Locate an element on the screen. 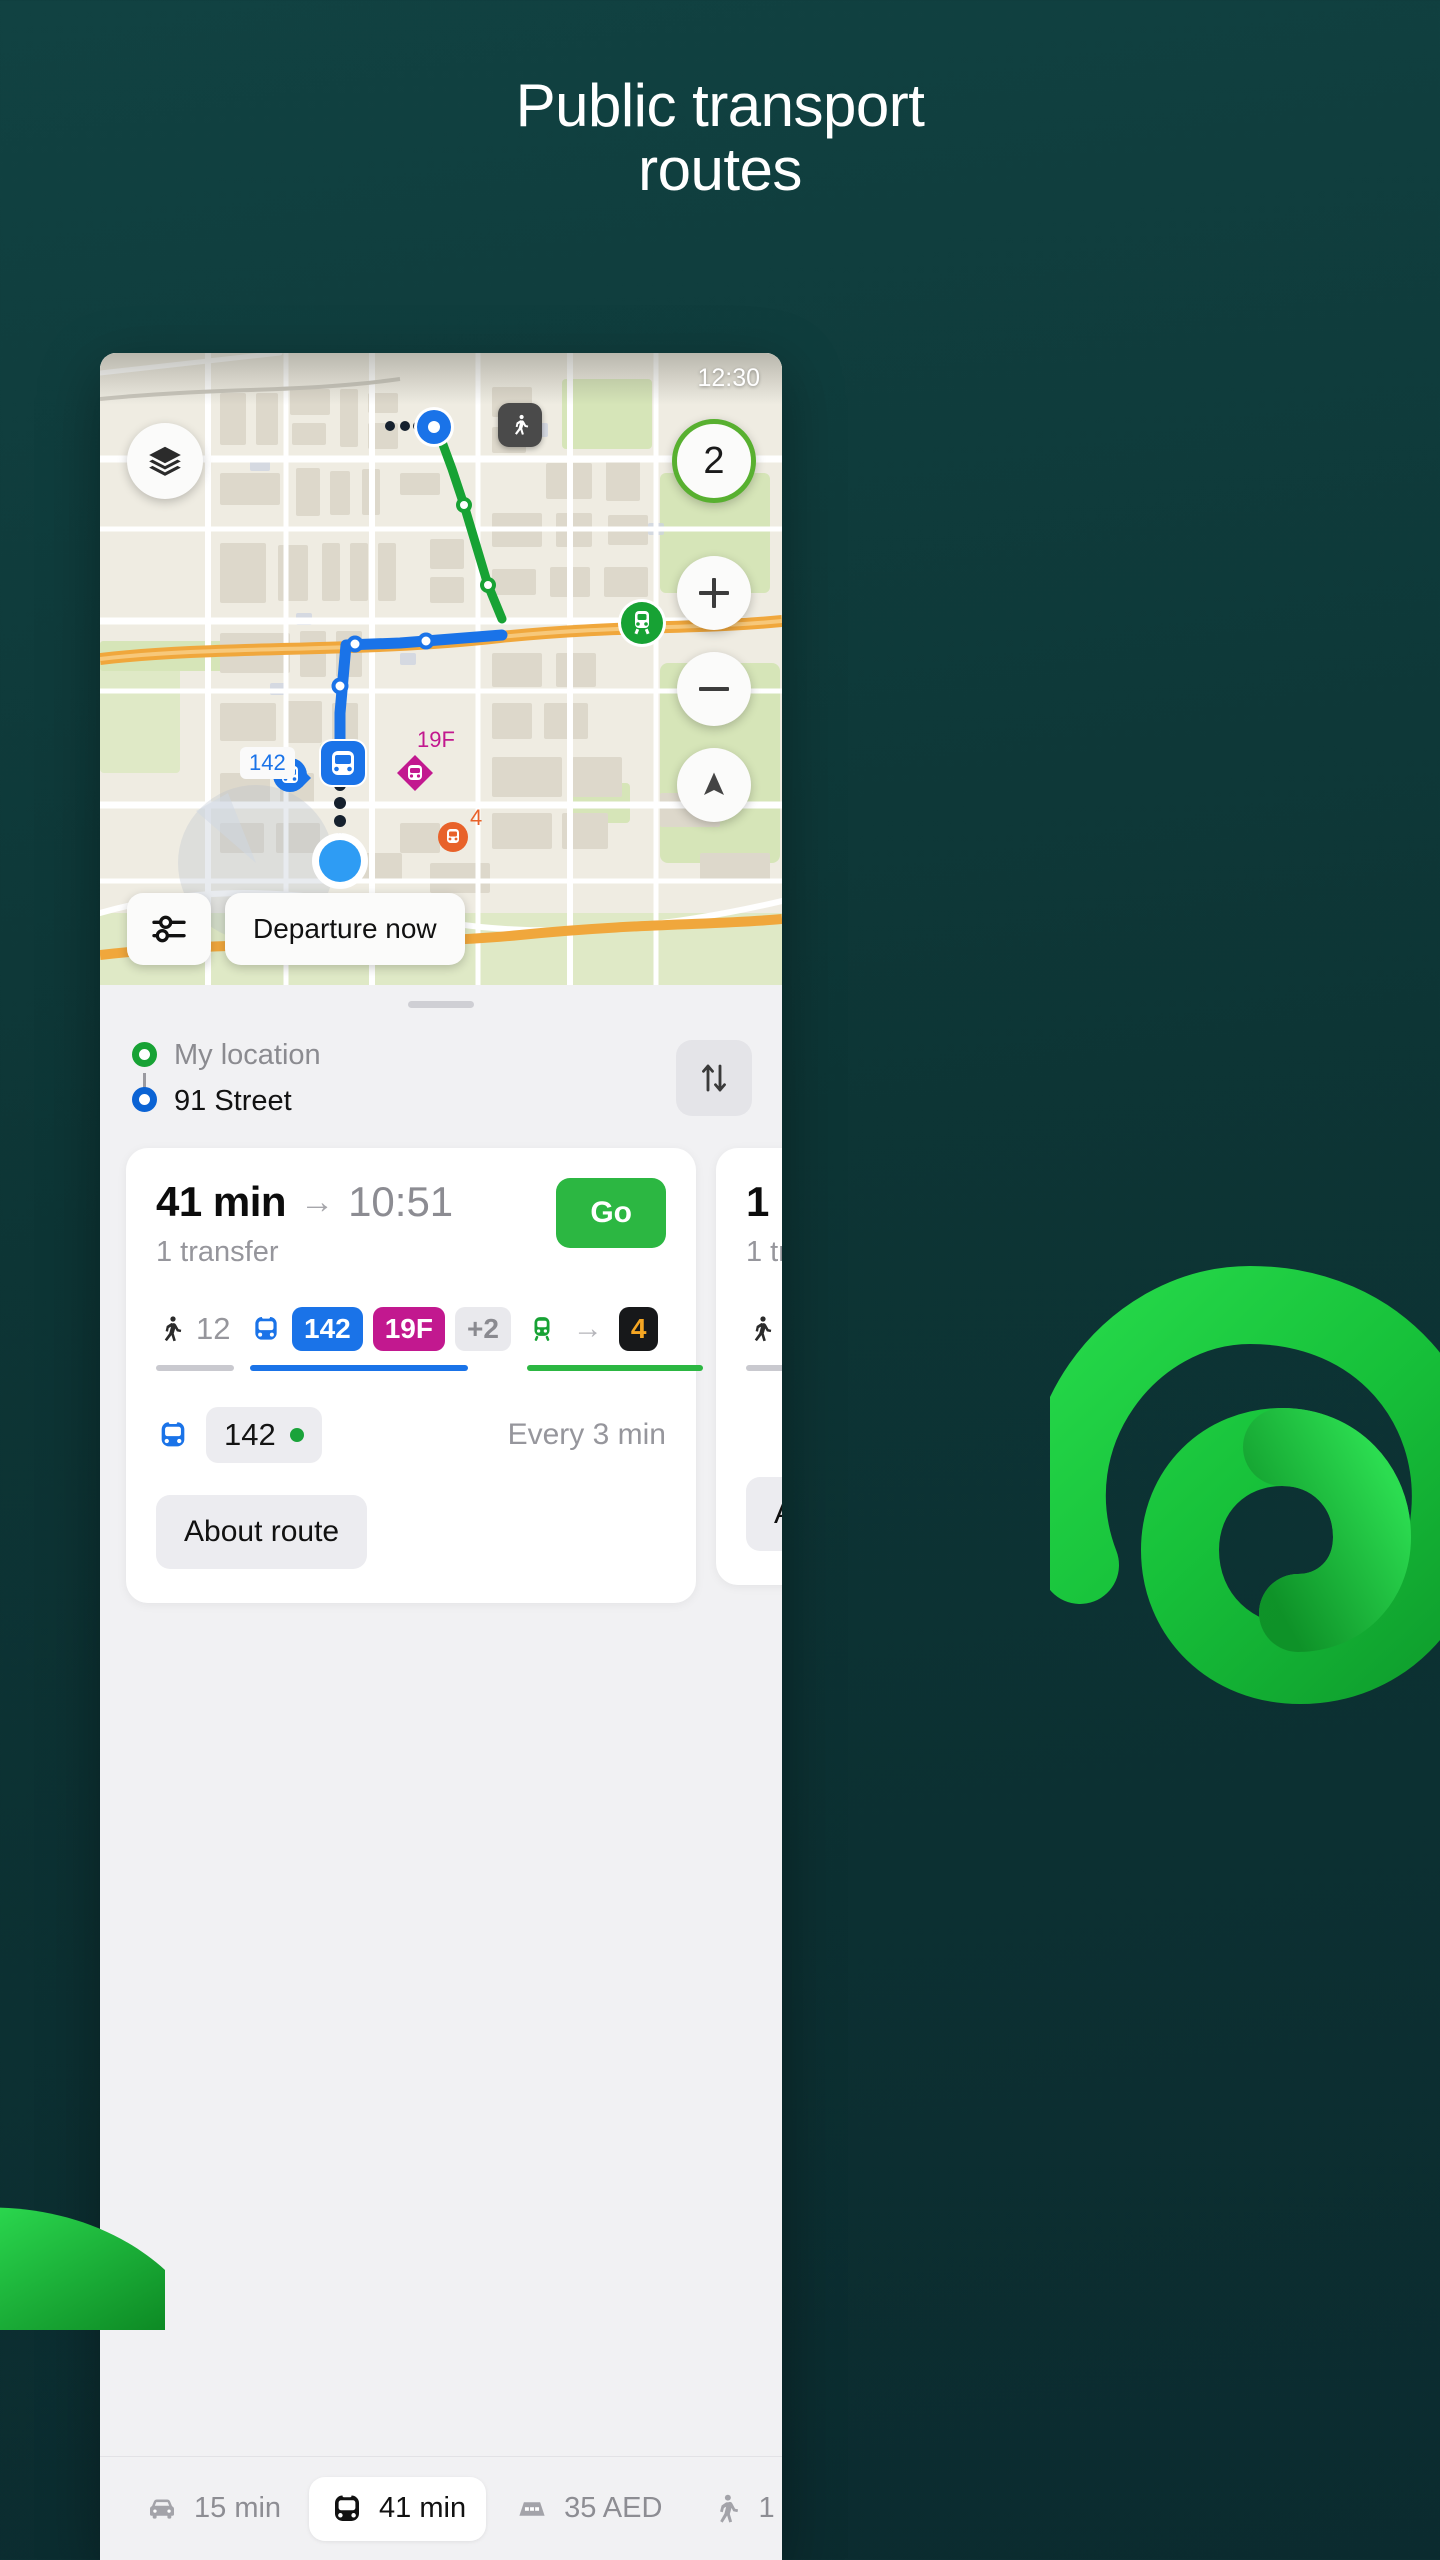 This screenshot has height=2560, width=1440. car-icon is located at coordinates (162, 2509).